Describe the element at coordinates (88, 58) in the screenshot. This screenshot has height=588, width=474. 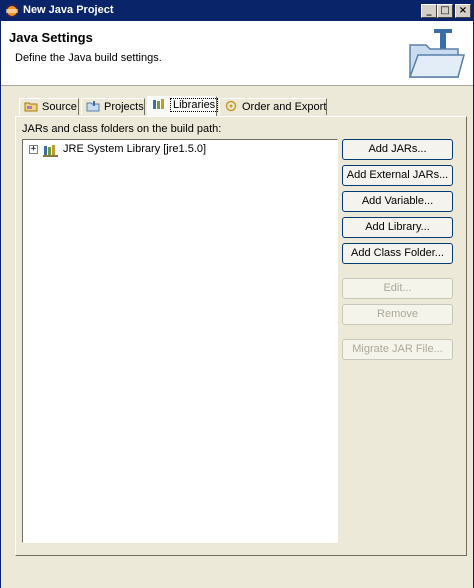
I see `page-description: Define the Java build settings.` at that location.